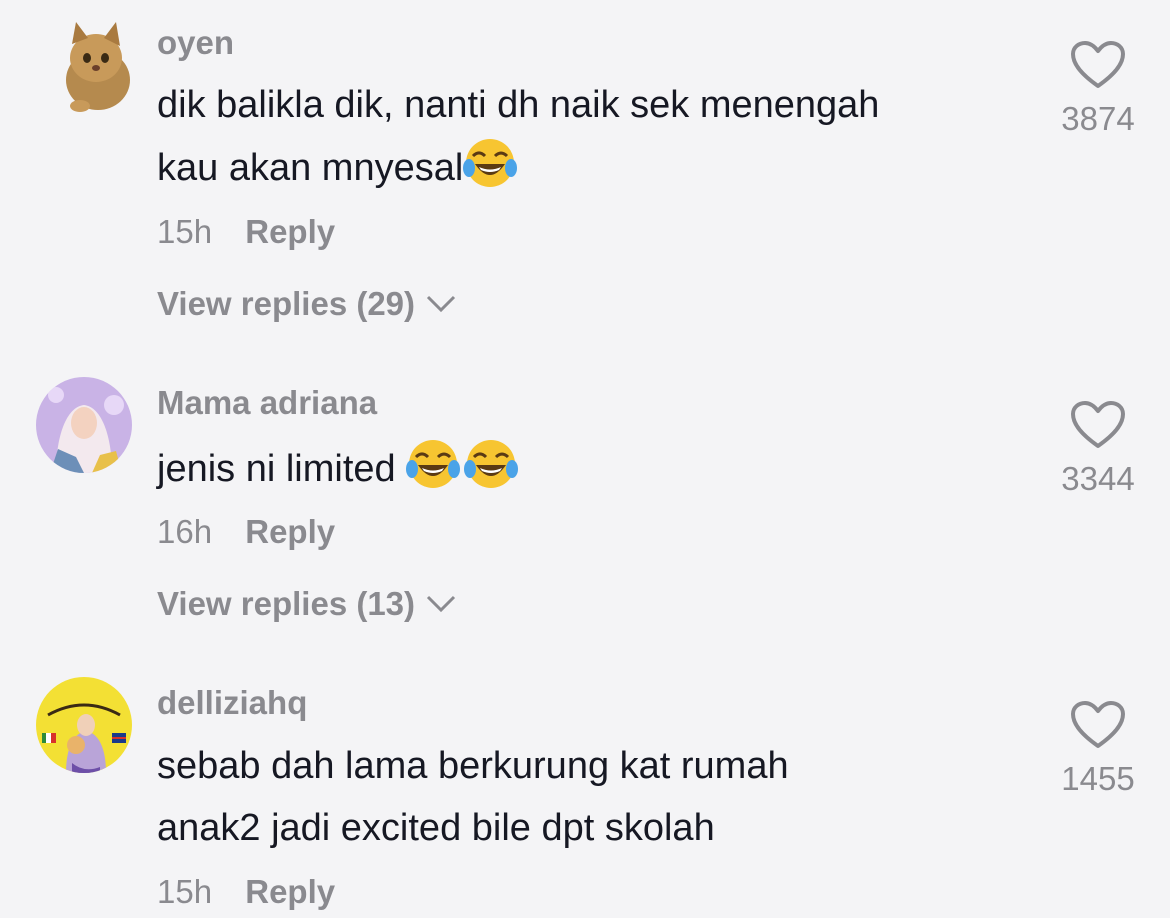  I want to click on yellow-logo-avatar-image, so click(84, 725).